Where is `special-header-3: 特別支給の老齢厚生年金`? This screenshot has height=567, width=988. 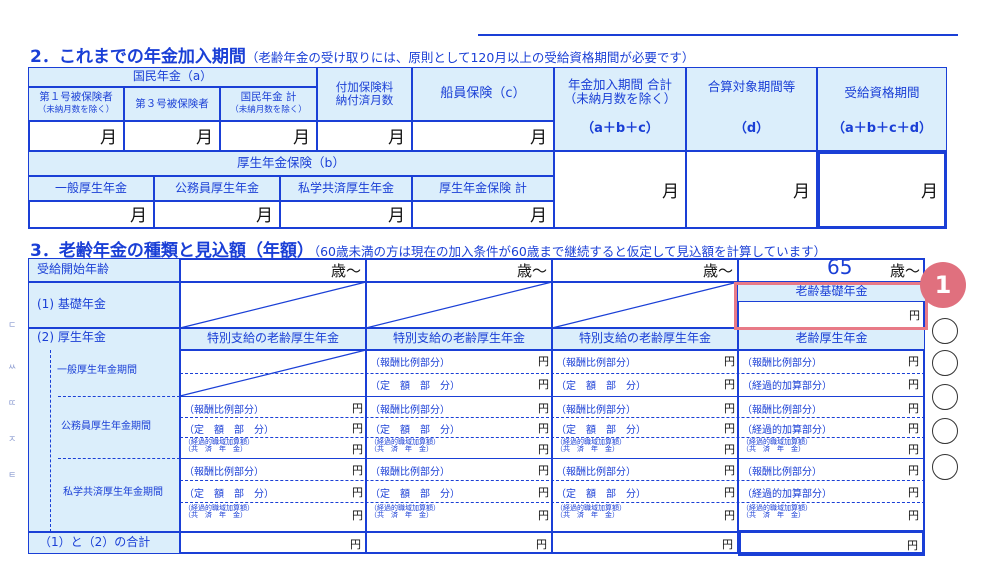 special-header-3: 特別支給の老齢厚生年金 is located at coordinates (645, 339).